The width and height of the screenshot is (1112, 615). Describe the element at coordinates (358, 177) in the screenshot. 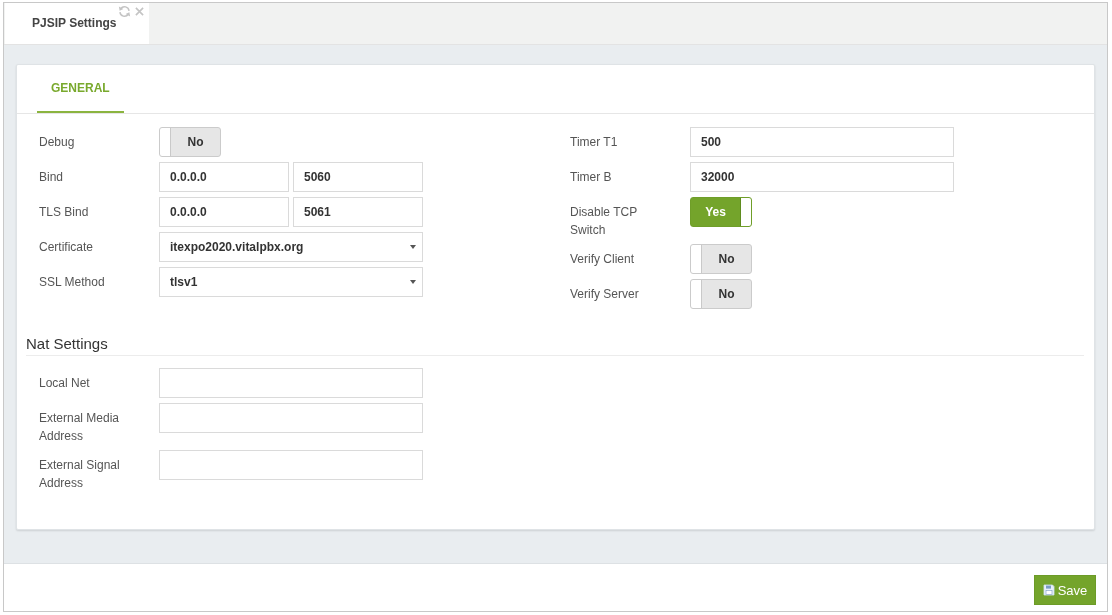

I see `text-field: 5060` at that location.